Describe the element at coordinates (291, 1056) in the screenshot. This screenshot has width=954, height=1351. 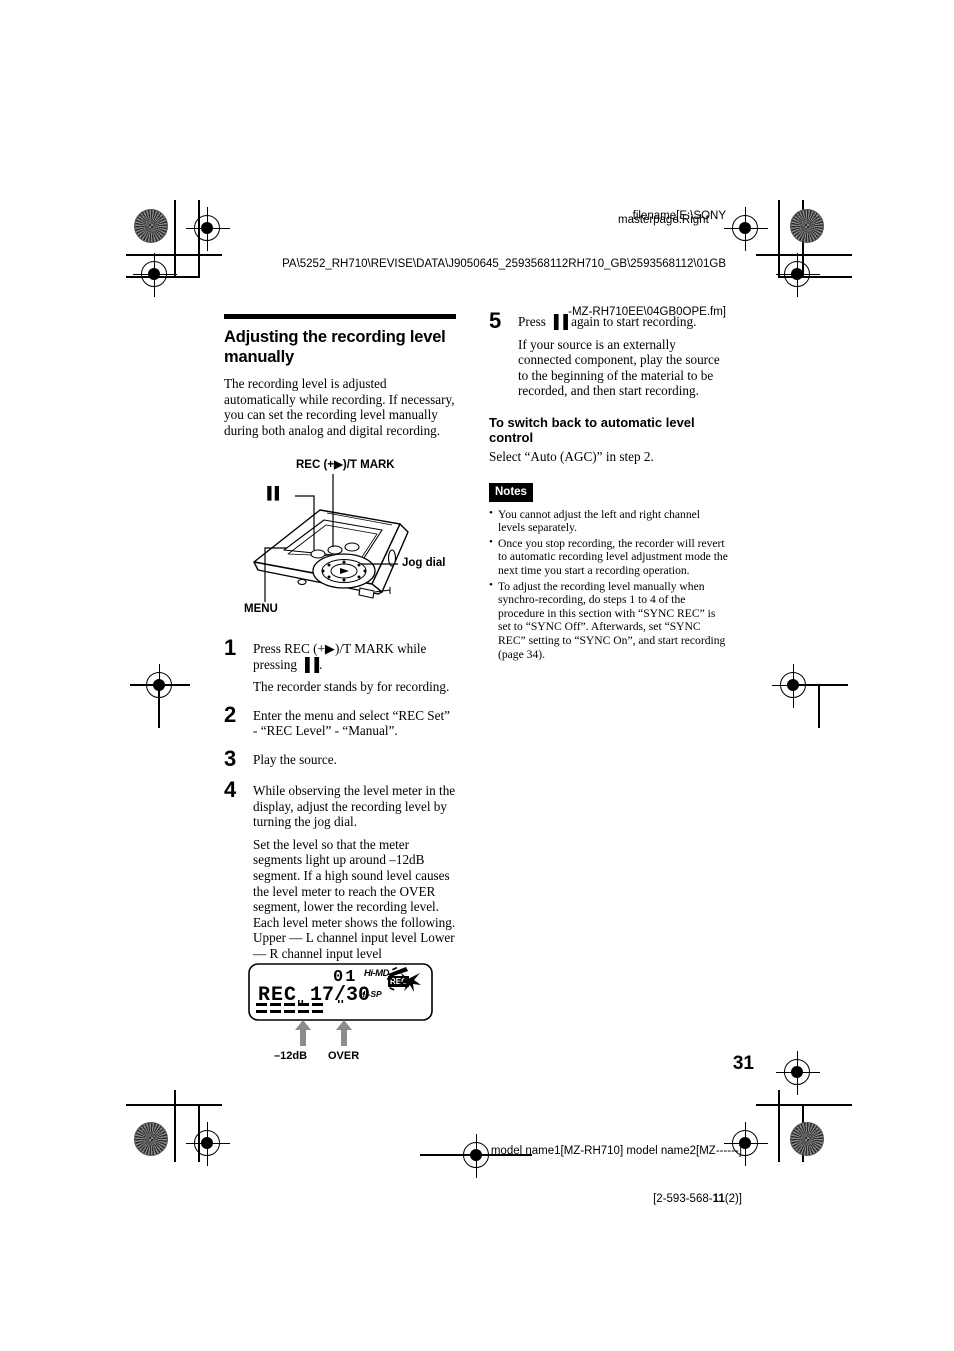
I see `lcd-caption-minus12db: –12dB` at that location.